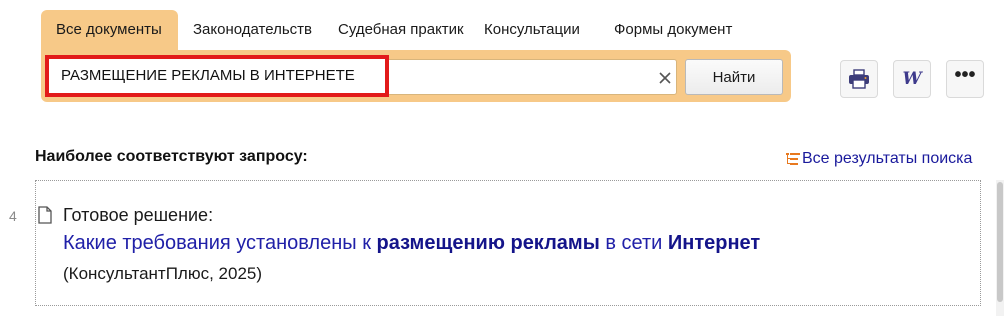 The width and height of the screenshot is (1004, 316). What do you see at coordinates (109, 30) in the screenshot?
I see `tab-all-documents: Все документы` at bounding box center [109, 30].